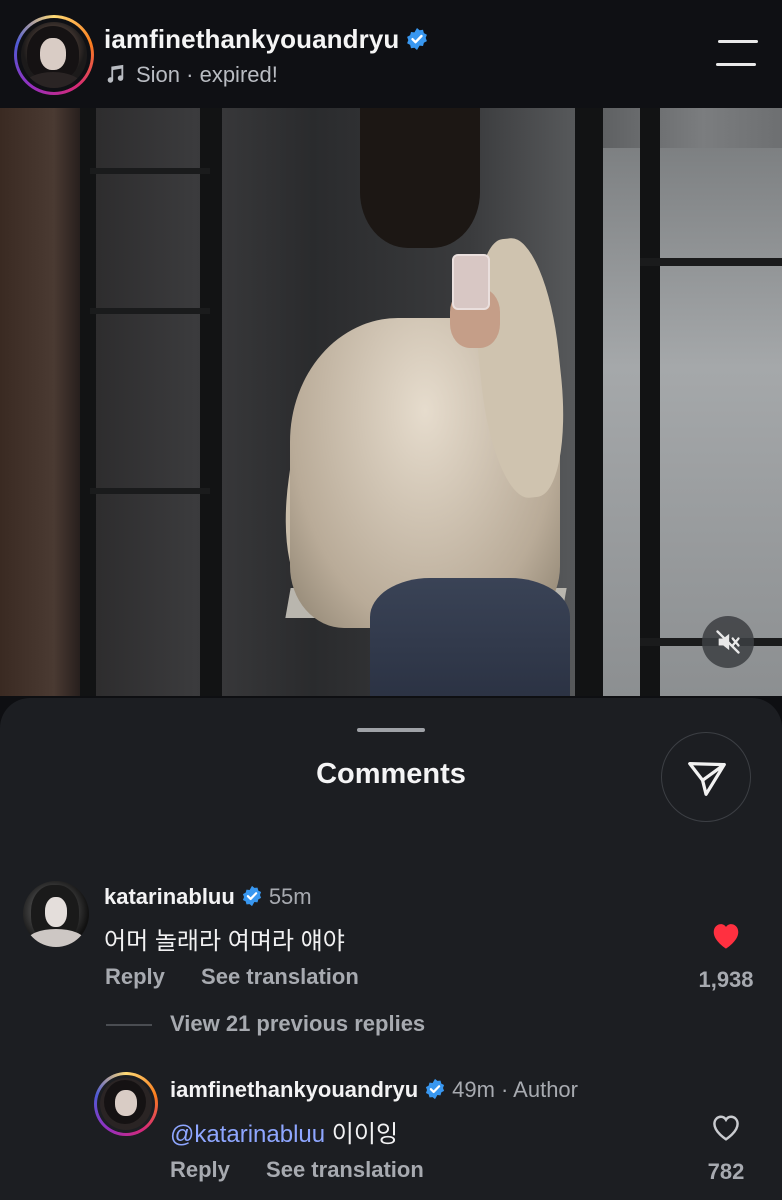  I want to click on view-replies-button: View 21 previous replies, so click(265, 1024).